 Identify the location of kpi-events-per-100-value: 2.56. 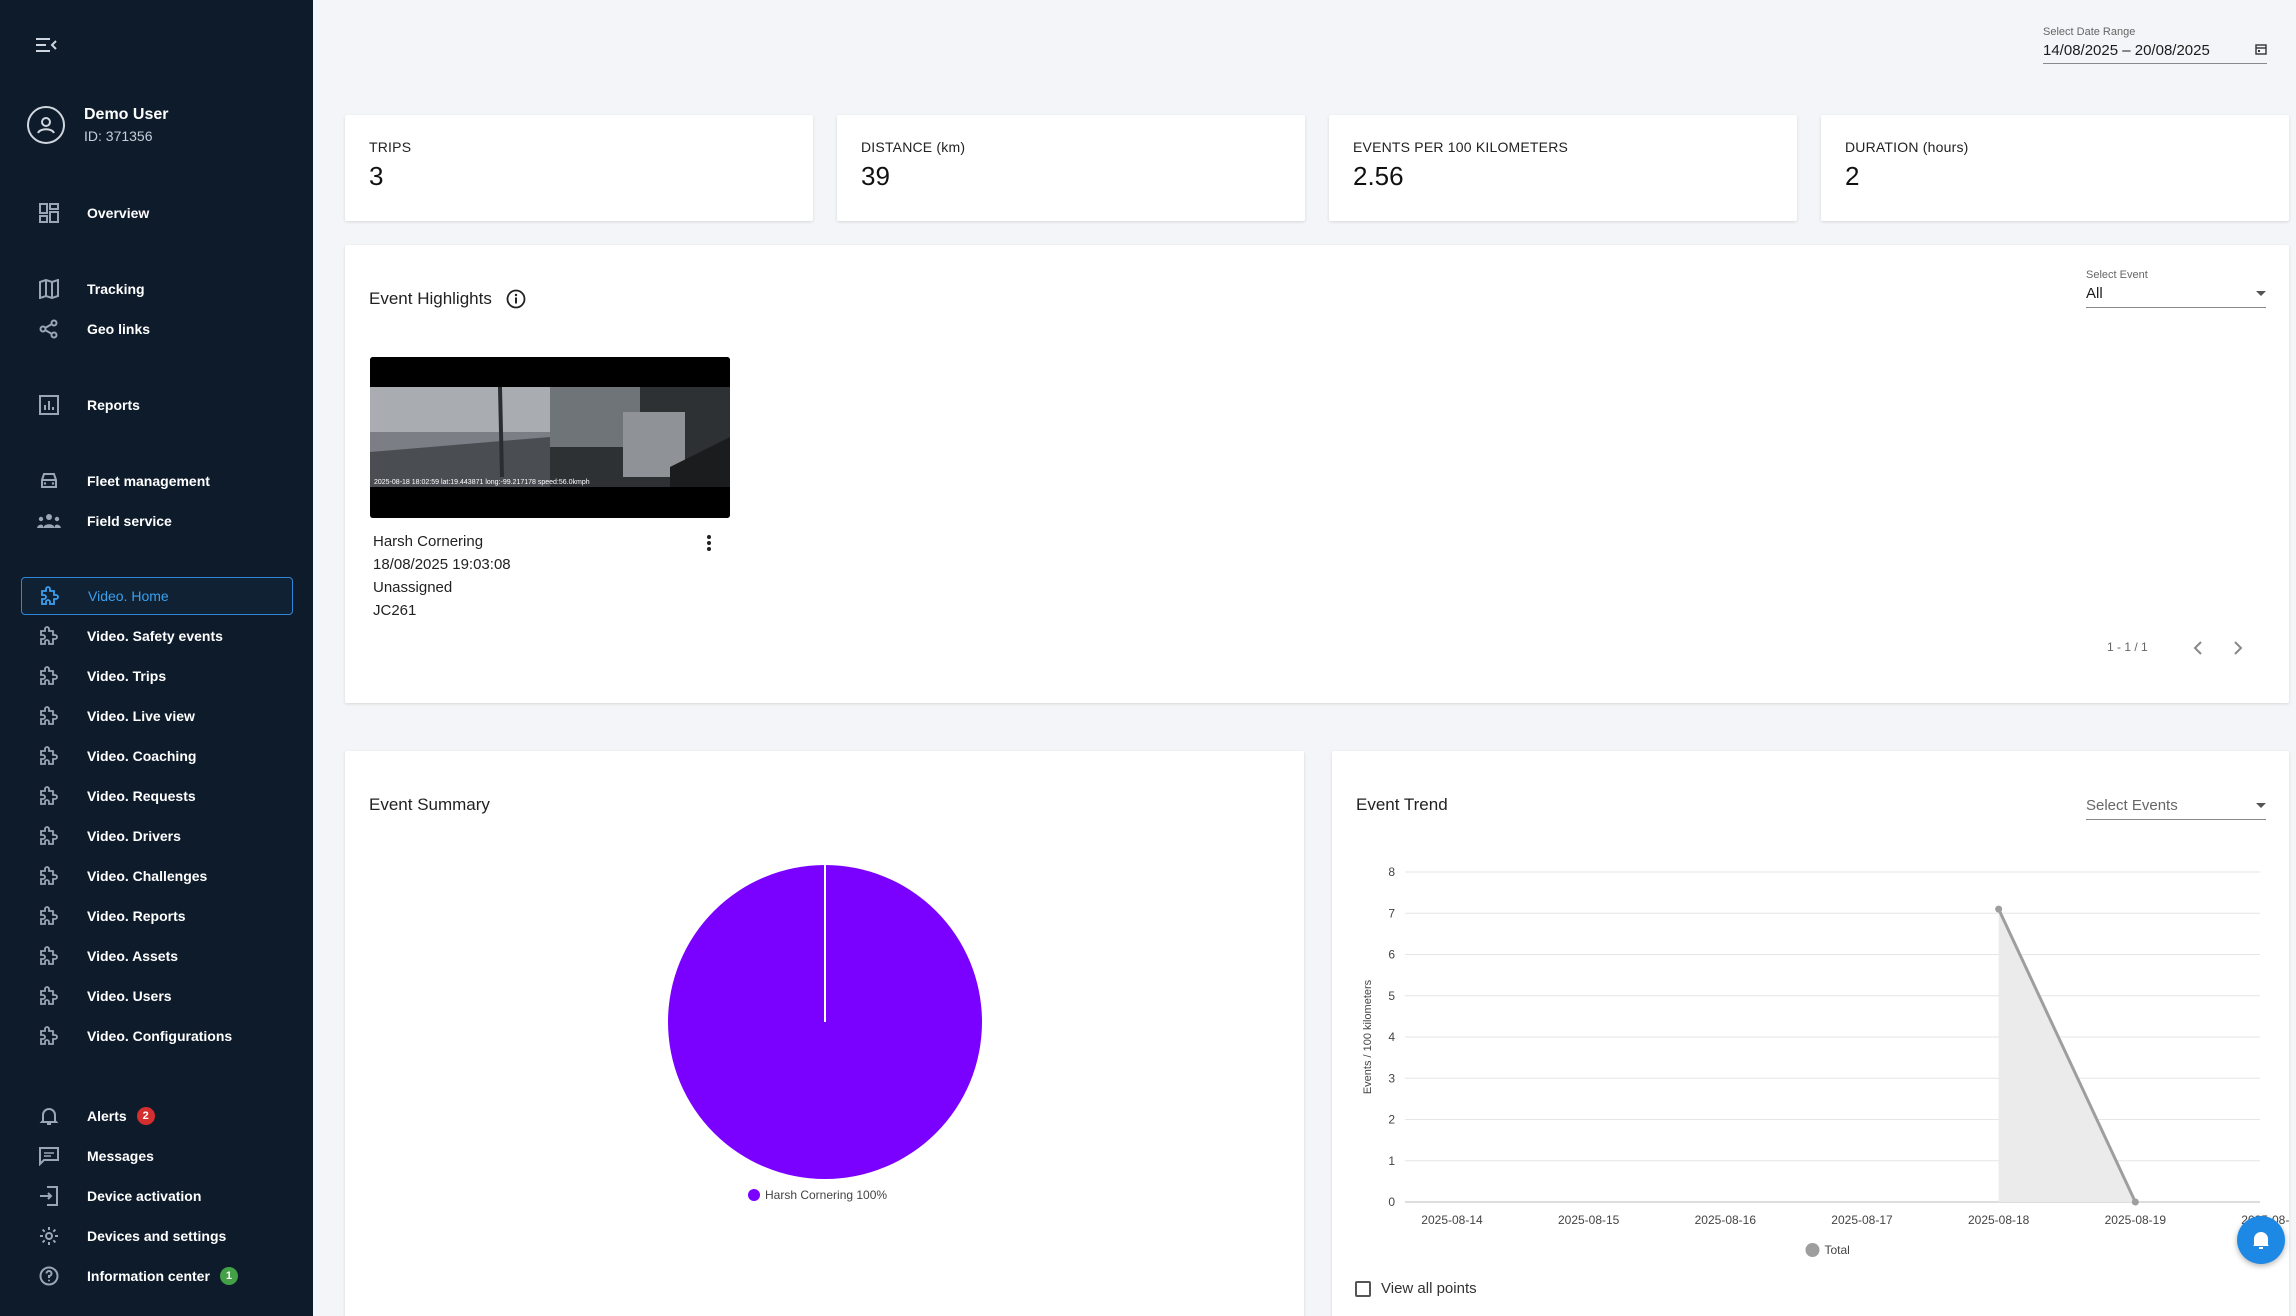
(1378, 176).